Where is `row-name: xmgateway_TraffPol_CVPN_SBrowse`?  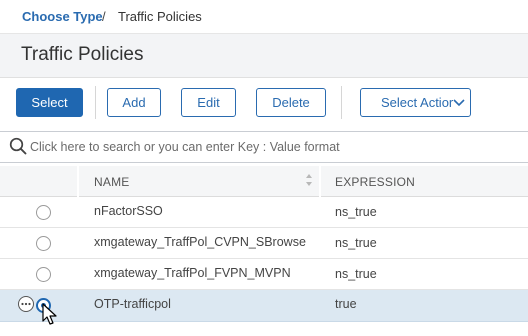
row-name: xmgateway_TraffPol_CVPN_SBrowse is located at coordinates (200, 242).